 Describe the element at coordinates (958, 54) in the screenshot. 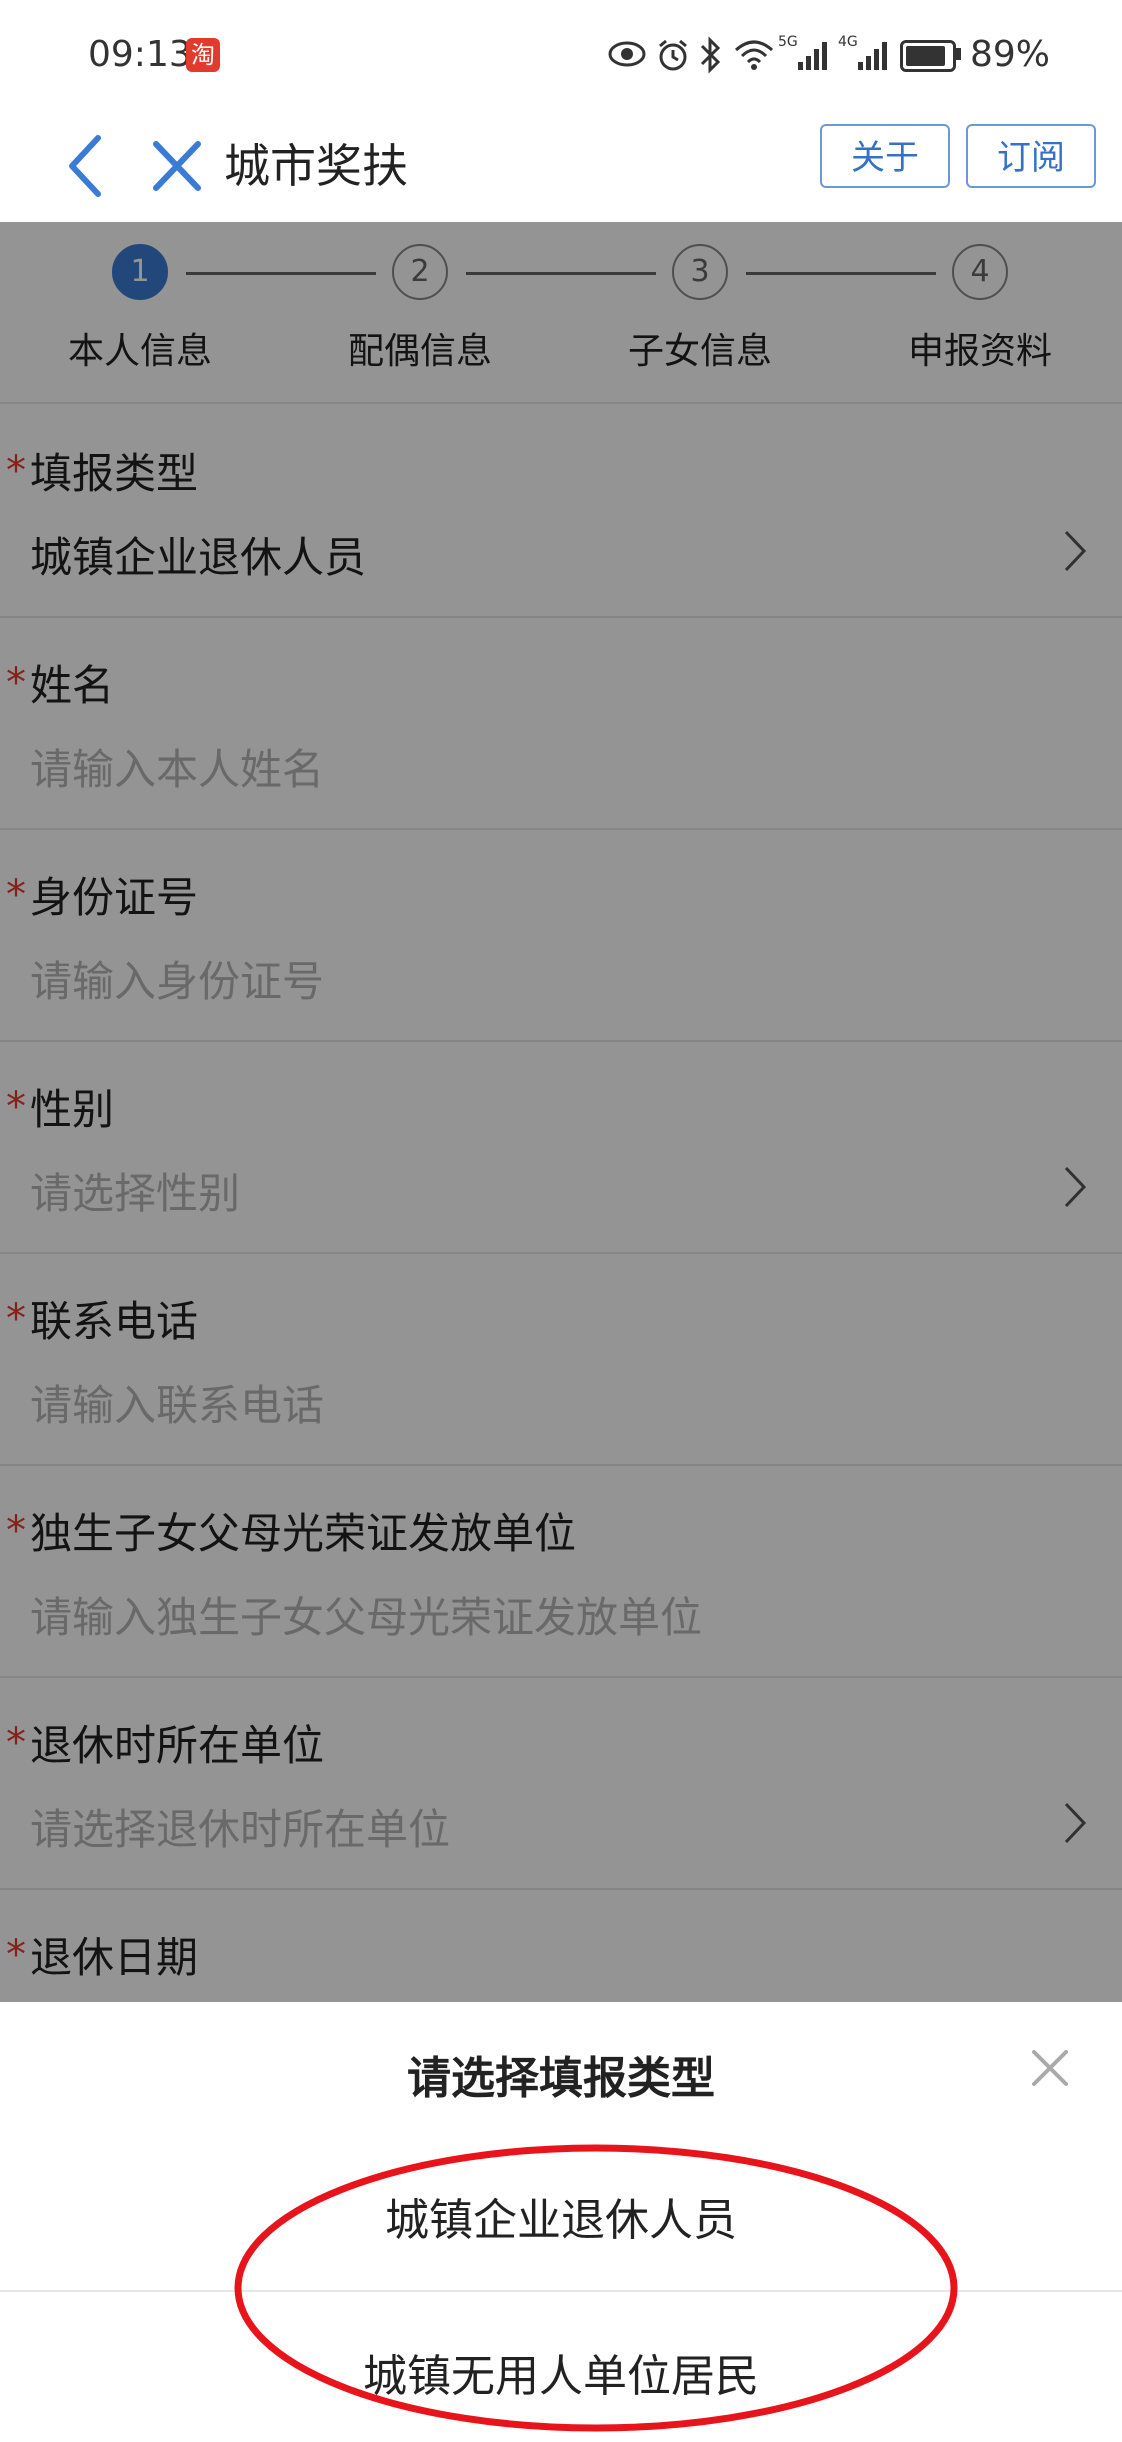

I see `battery-cap` at that location.